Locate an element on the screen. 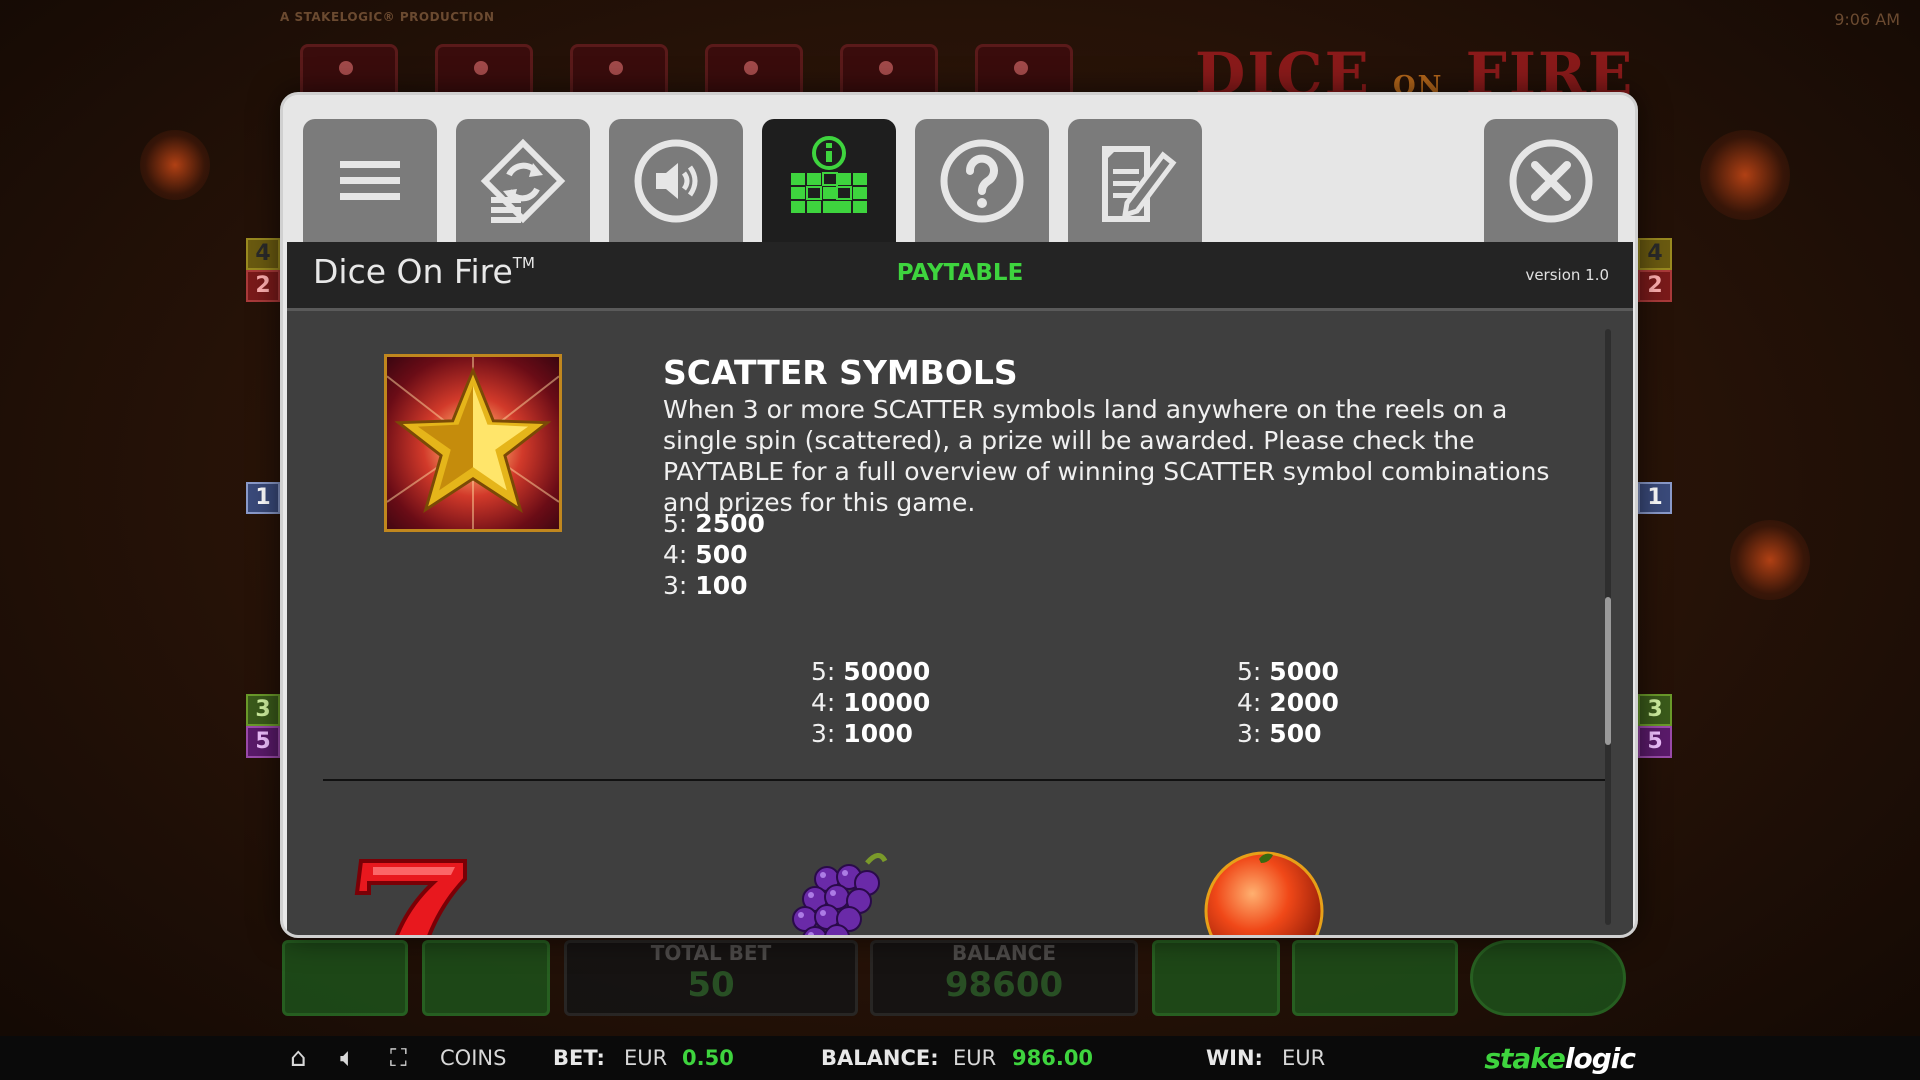 This screenshot has height=1080, width=1920. payout-row: 3: 500 is located at coordinates (1279, 733).